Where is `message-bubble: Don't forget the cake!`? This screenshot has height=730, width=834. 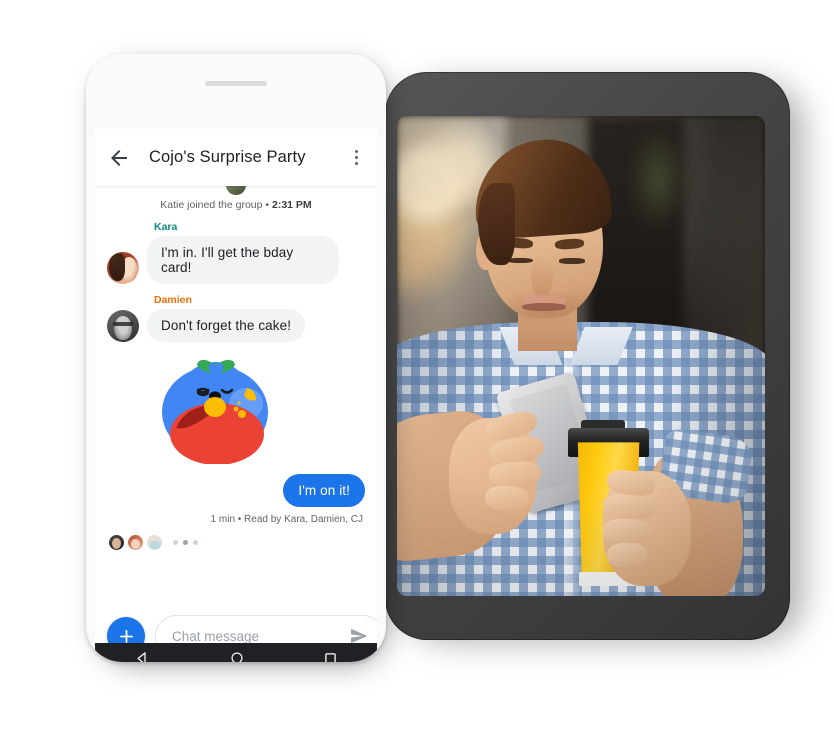 message-bubble: Don't forget the cake! is located at coordinates (226, 325).